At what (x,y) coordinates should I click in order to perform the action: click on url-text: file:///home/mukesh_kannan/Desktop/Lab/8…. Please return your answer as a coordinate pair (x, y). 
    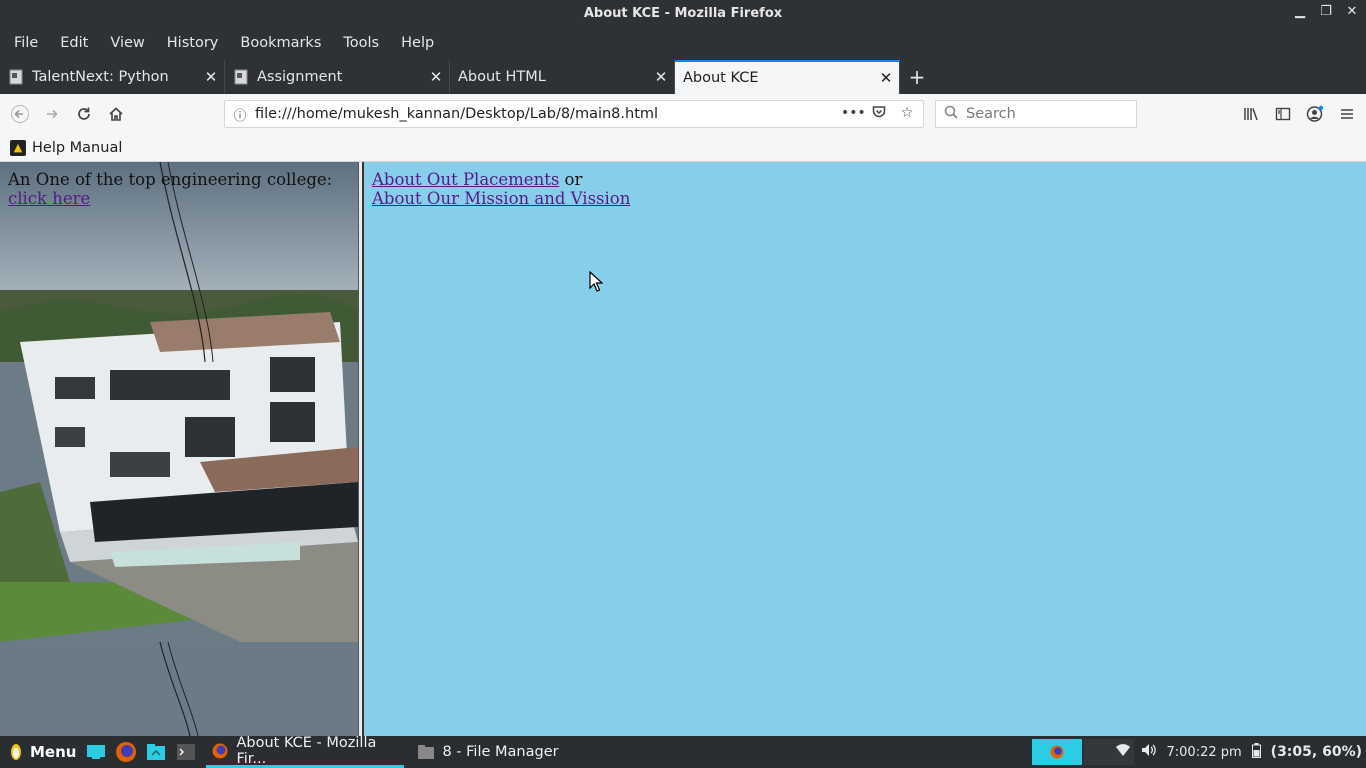
    Looking at the image, I should click on (548, 114).